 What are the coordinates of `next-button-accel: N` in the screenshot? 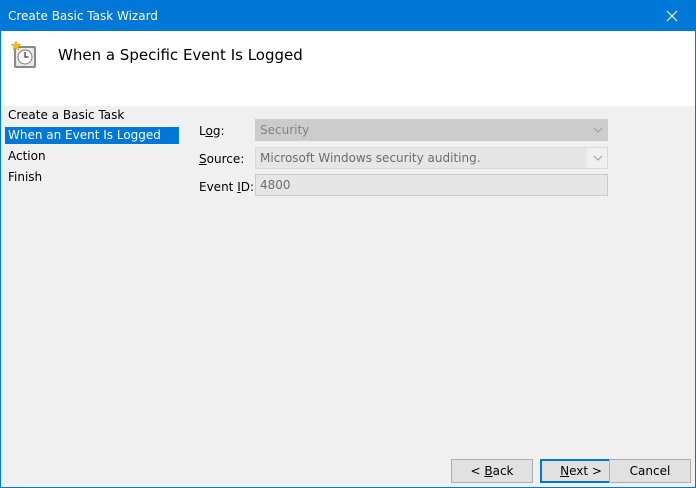 It's located at (565, 471).